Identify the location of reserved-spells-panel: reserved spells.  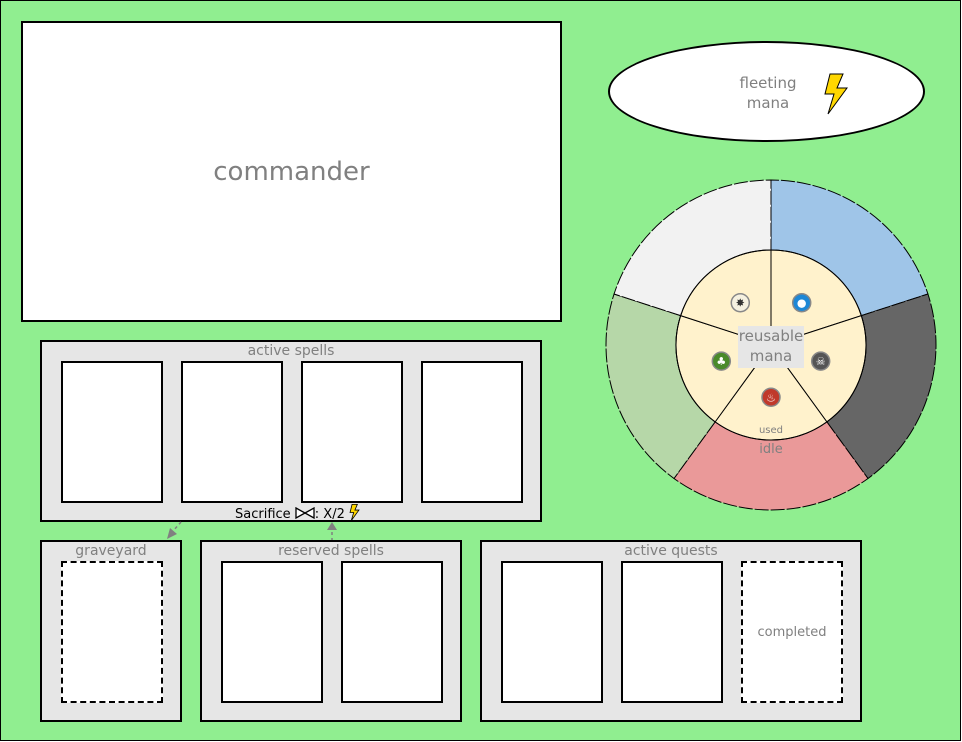
(331, 631).